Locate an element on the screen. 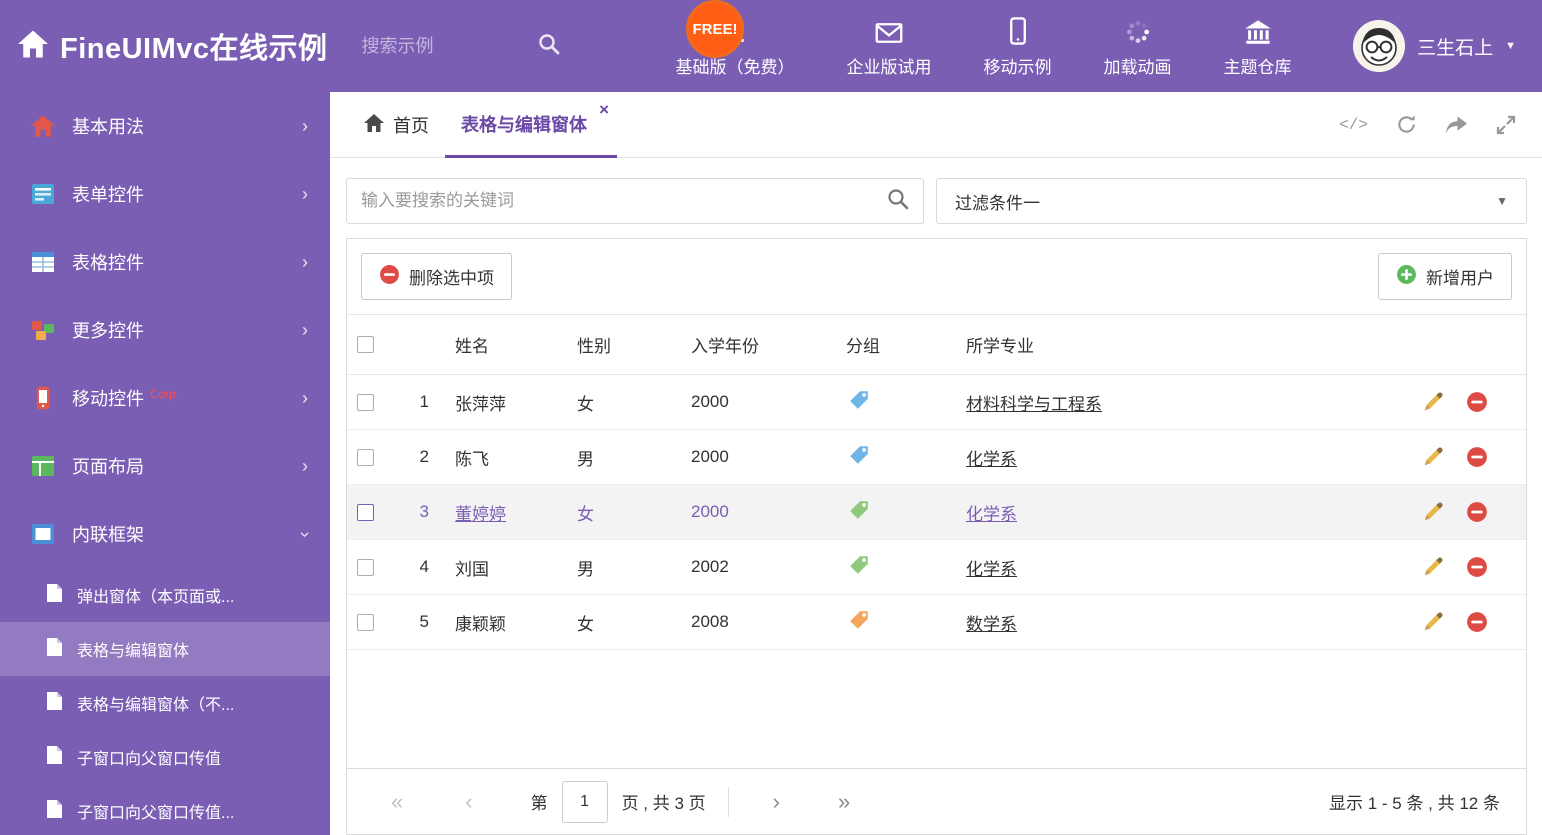 The width and height of the screenshot is (1542, 835). nav-label: 主题仓库 is located at coordinates (1257, 67).